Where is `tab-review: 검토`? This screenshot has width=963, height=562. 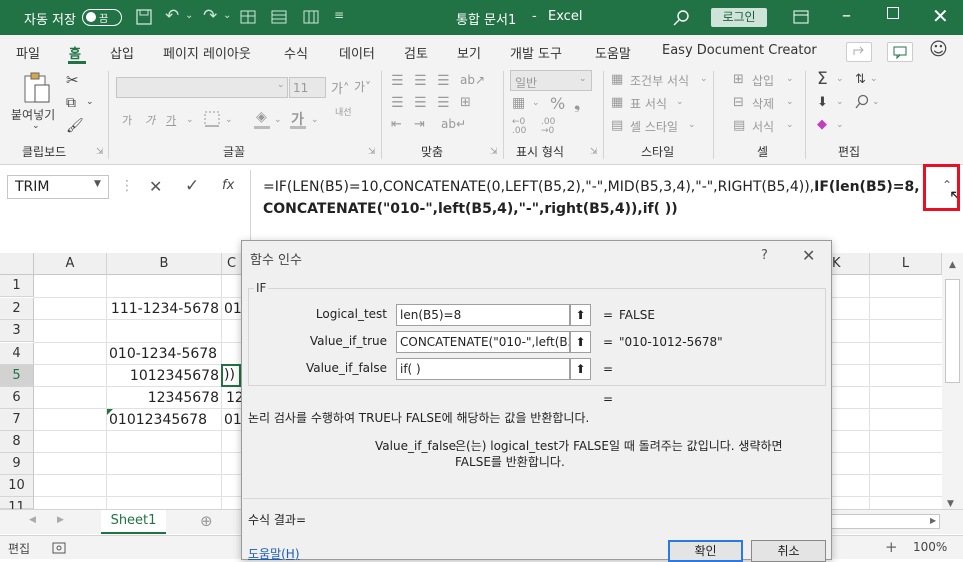 tab-review: 검토 is located at coordinates (416, 52).